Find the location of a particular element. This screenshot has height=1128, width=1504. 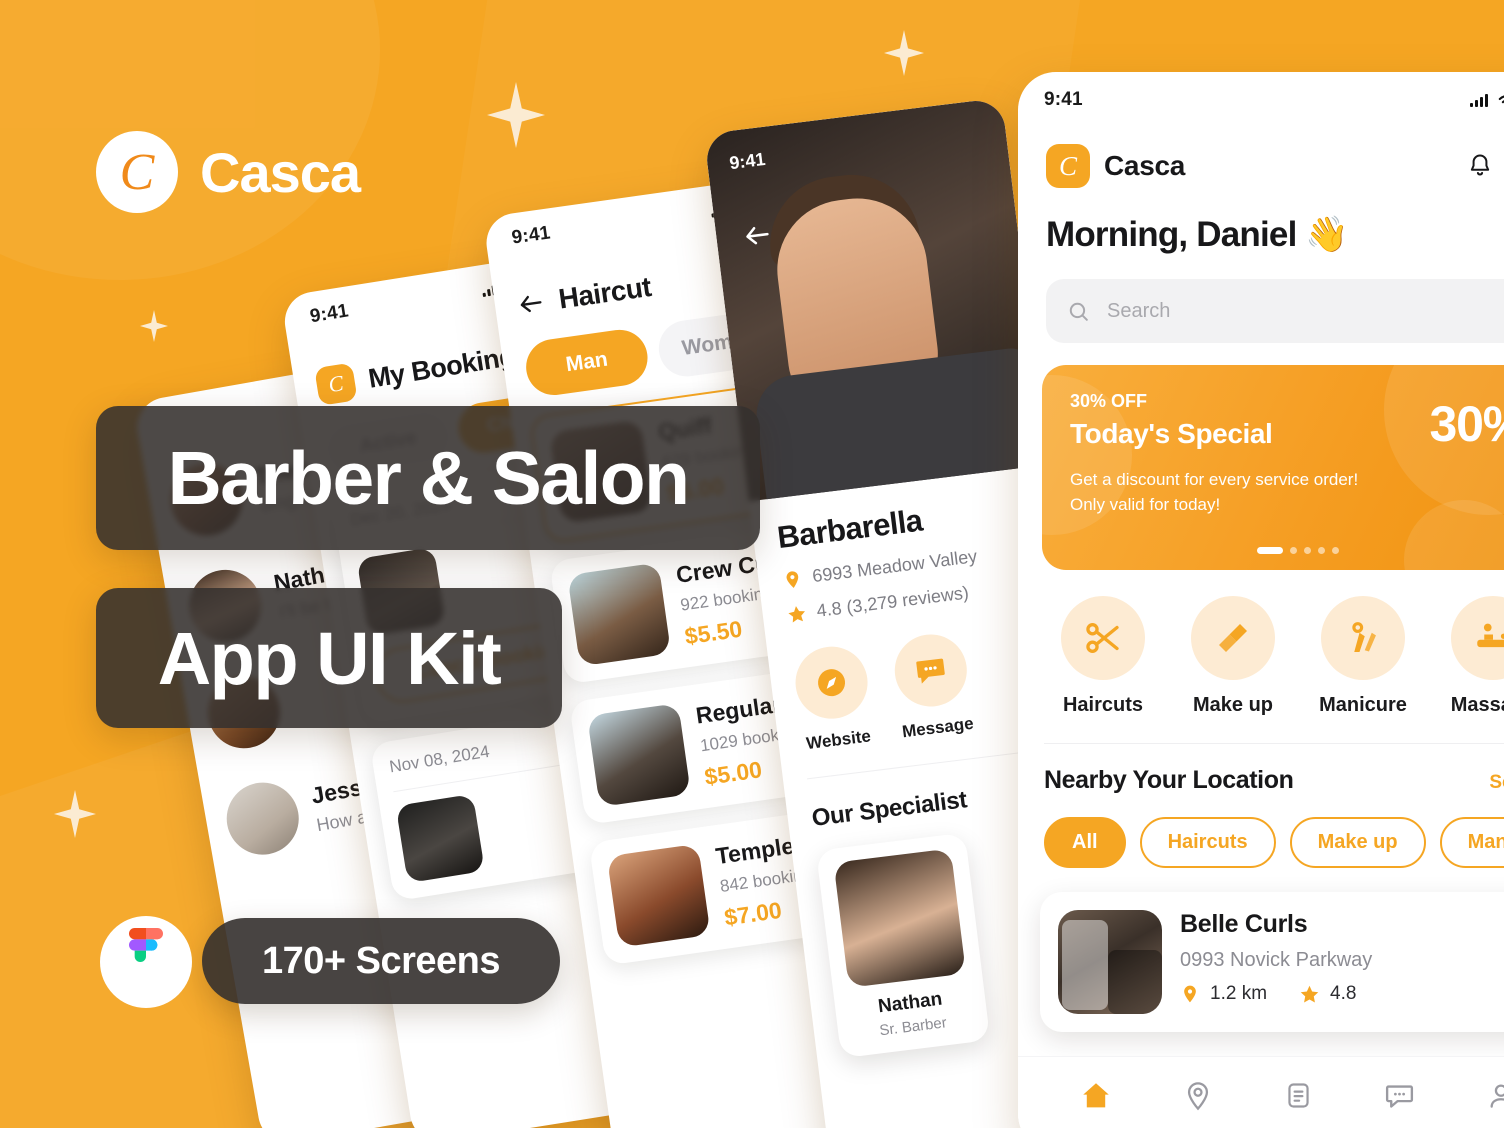

bell-icon is located at coordinates (1480, 166).